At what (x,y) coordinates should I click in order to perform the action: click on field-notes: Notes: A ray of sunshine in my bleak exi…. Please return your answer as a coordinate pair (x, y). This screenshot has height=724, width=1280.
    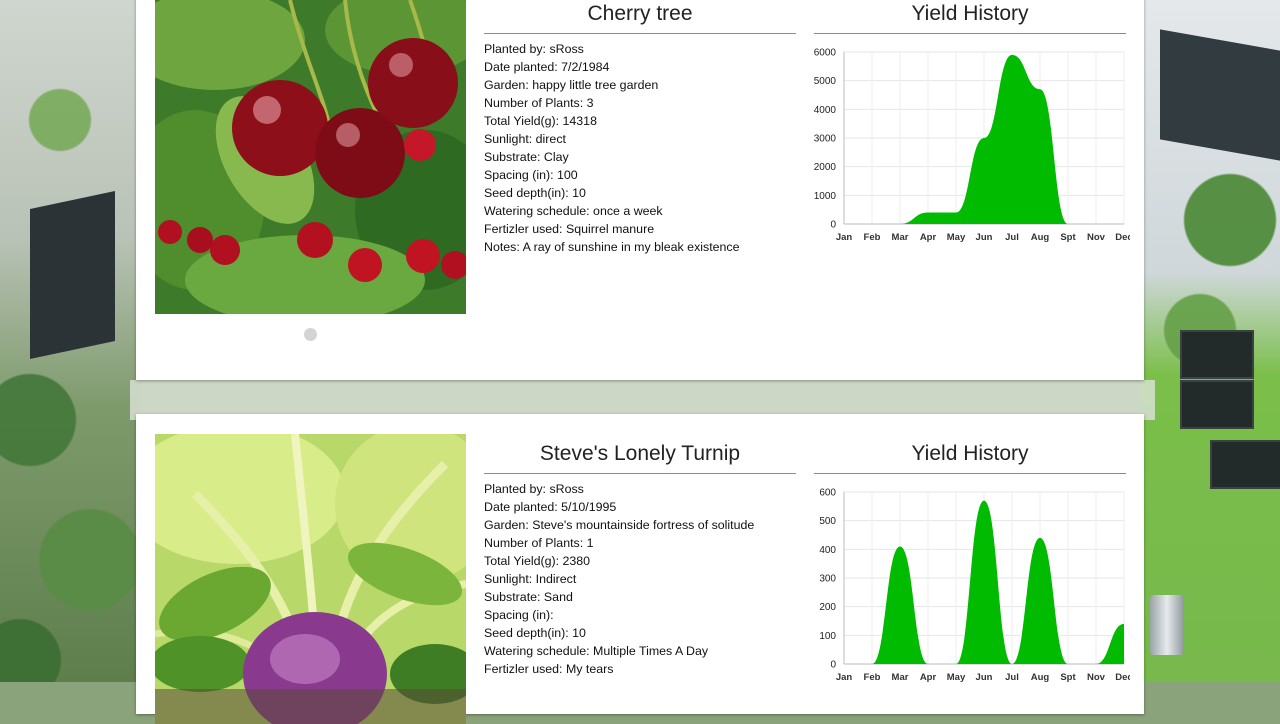
    Looking at the image, I should click on (612, 247).